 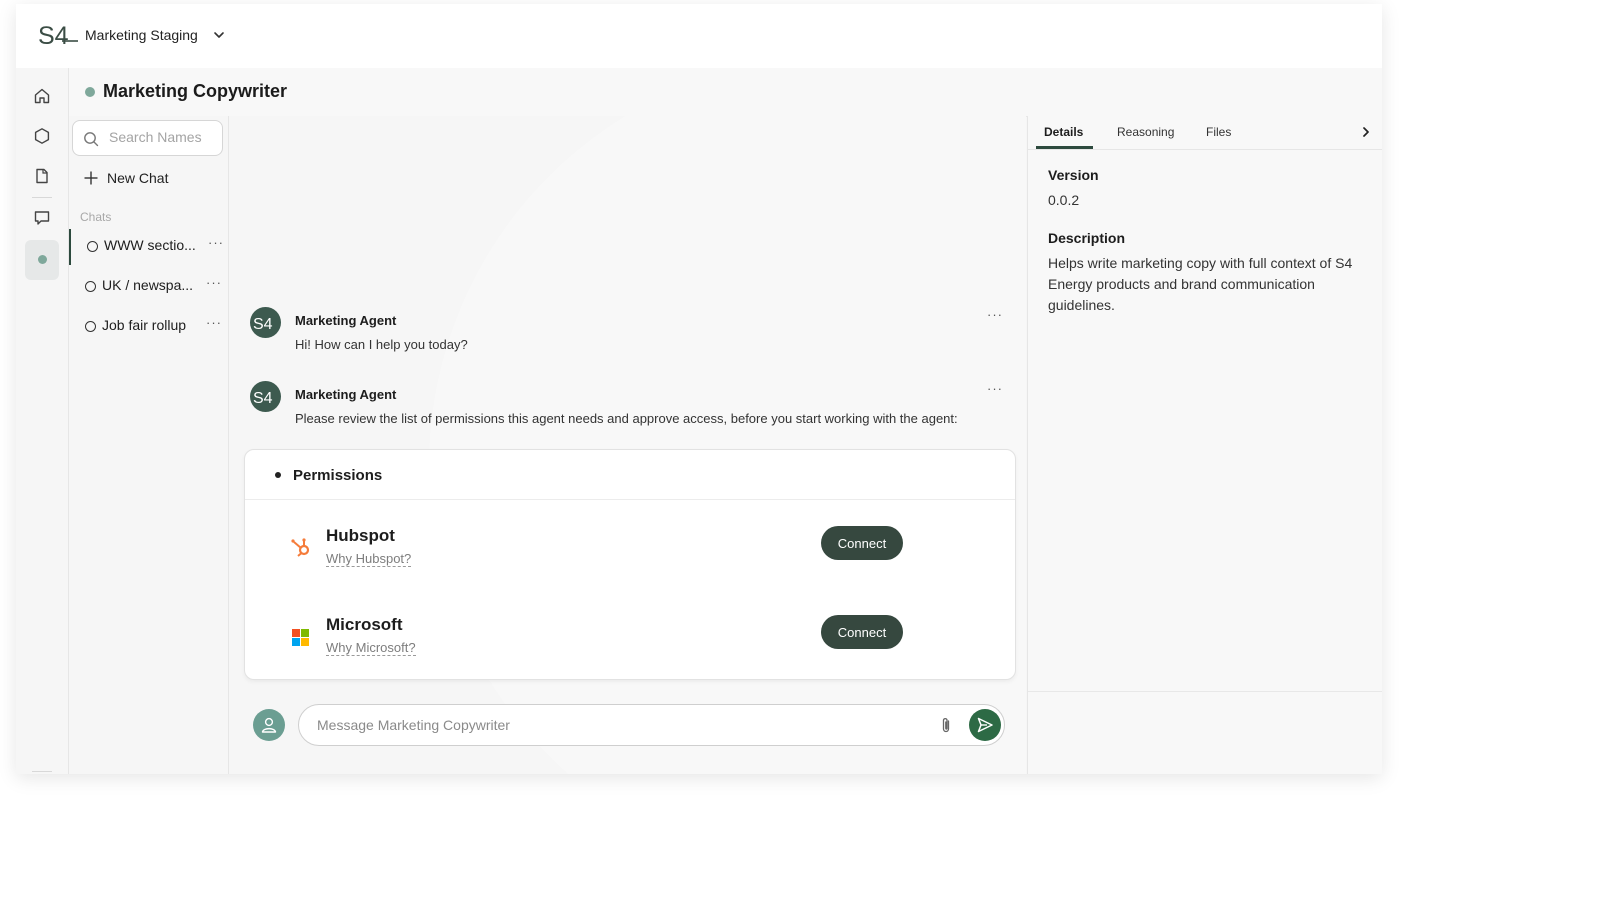 I want to click on bullet-icon, so click(x=278, y=475).